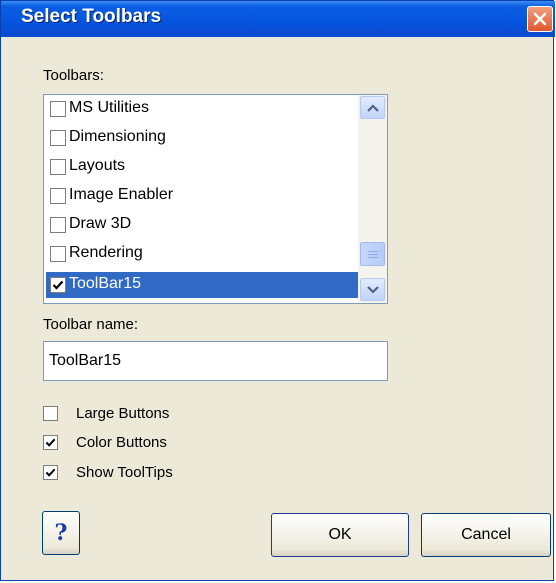 The width and height of the screenshot is (556, 583). What do you see at coordinates (105, 283) in the screenshot?
I see `list-item-label: ToolBar15` at bounding box center [105, 283].